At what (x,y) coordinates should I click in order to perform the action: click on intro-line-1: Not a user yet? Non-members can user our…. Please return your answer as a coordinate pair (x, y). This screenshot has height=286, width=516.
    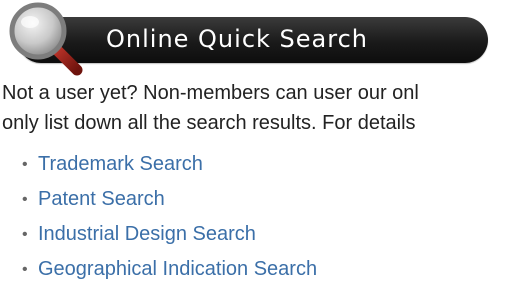
    Looking at the image, I should click on (210, 93).